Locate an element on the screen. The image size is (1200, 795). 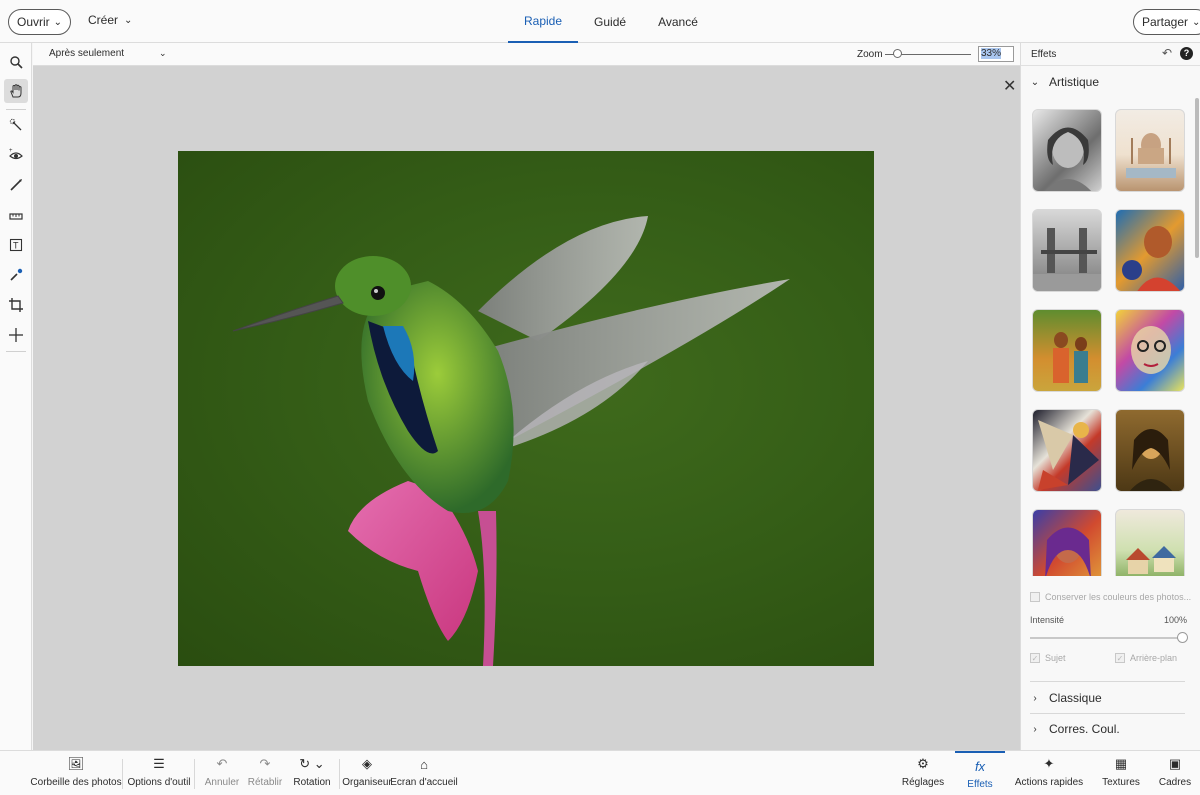
background-label: Arrière-plan is located at coordinates (1154, 658).